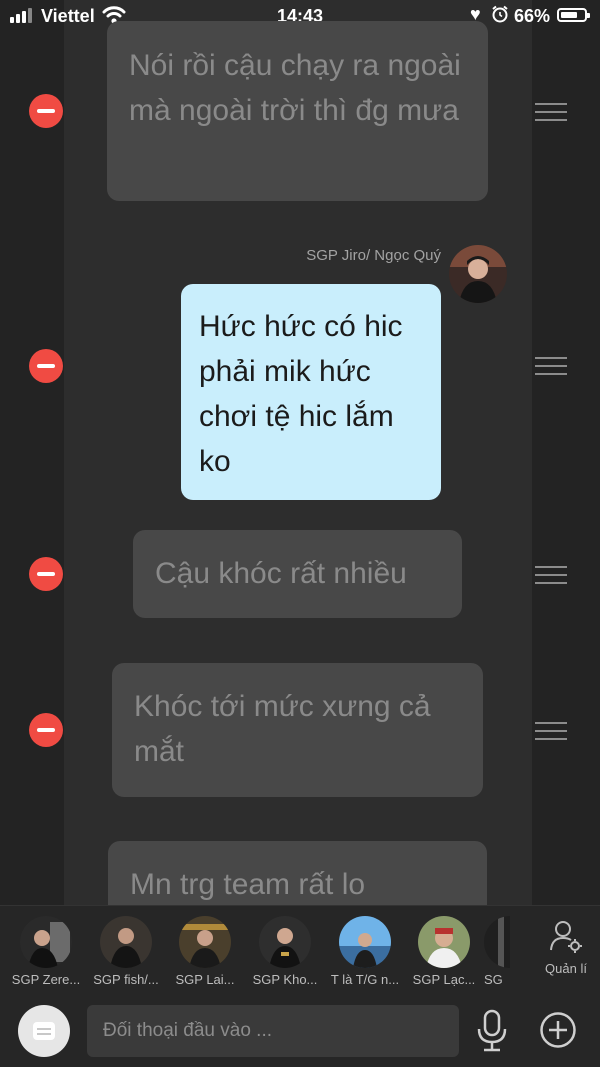  Describe the element at coordinates (493, 979) in the screenshot. I see `member-name: SG` at that location.